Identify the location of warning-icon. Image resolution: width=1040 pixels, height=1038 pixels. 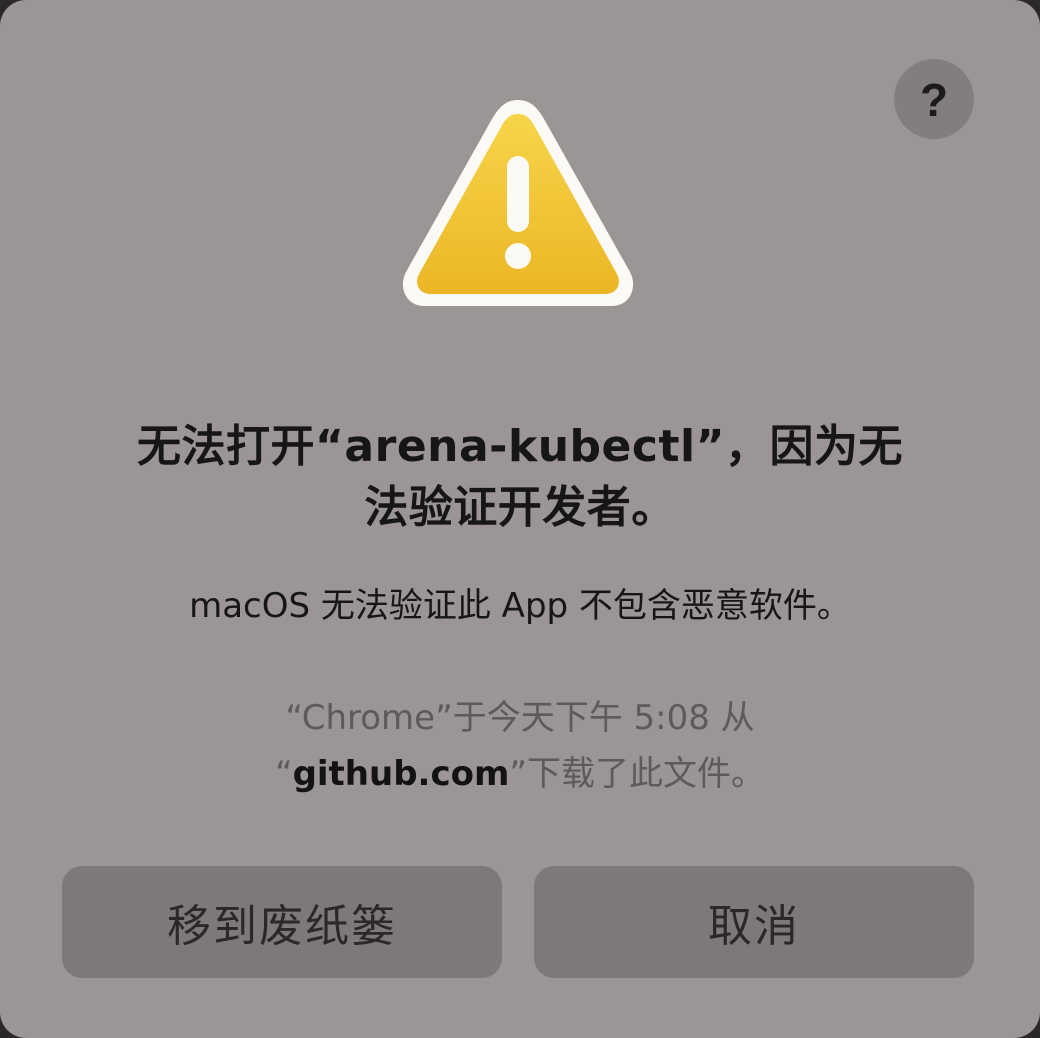
(518, 203).